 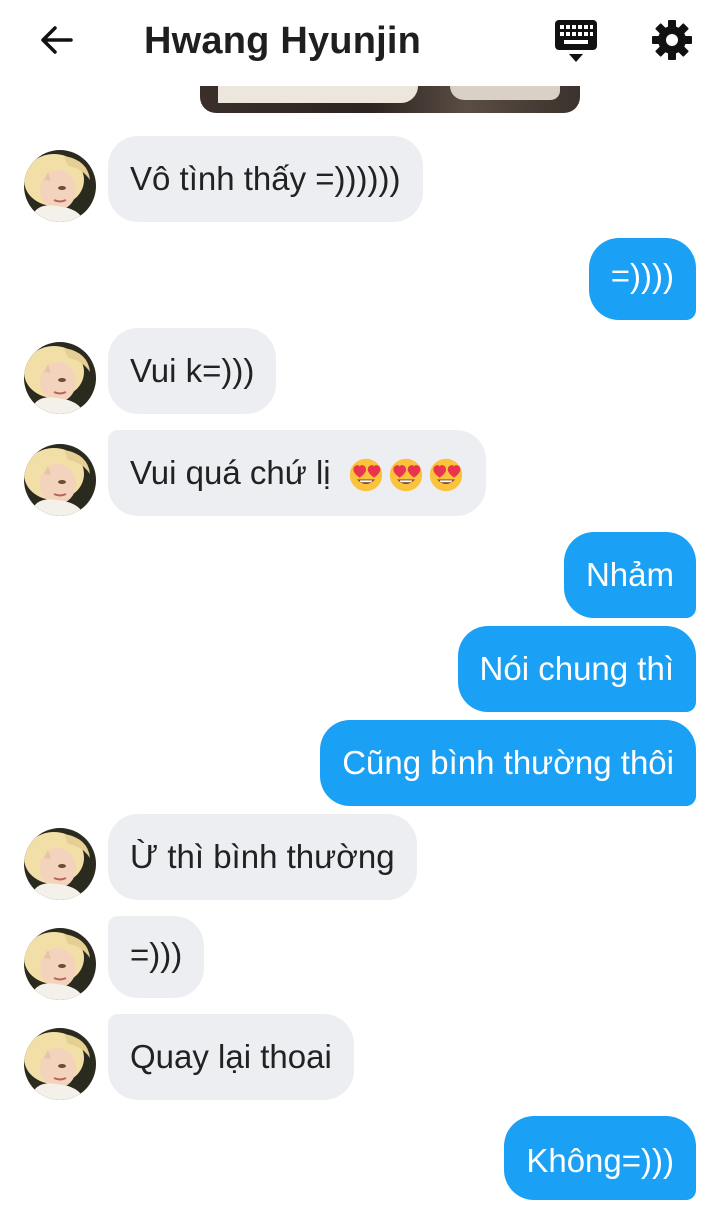 What do you see at coordinates (192, 371) in the screenshot?
I see `incoming-message: Vui k=)))` at bounding box center [192, 371].